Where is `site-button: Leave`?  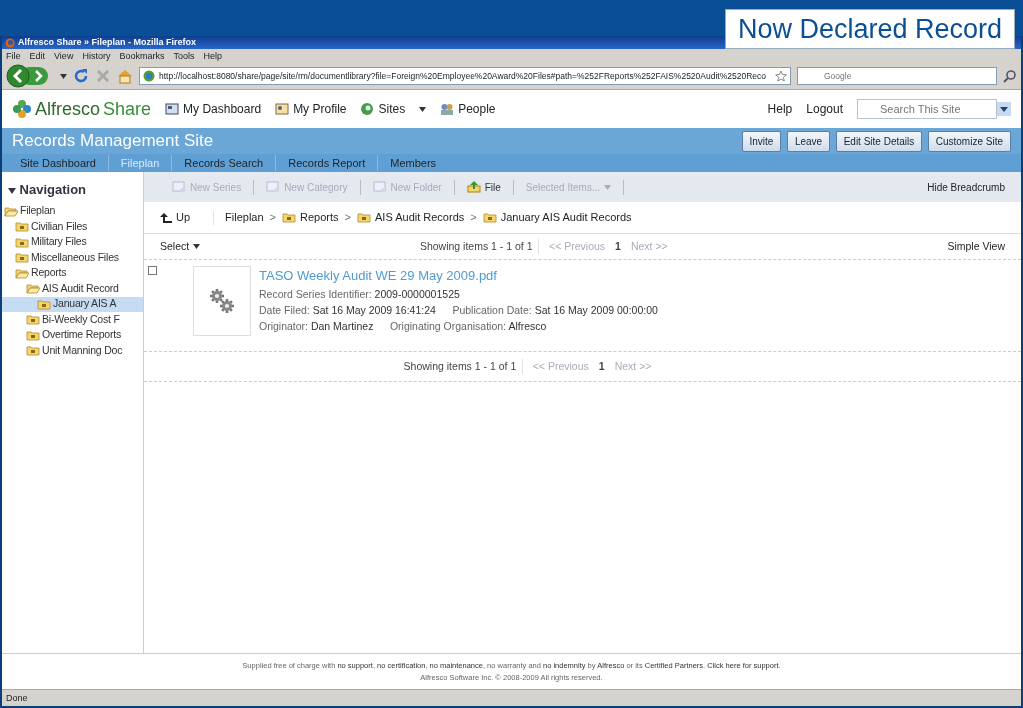
site-button: Leave is located at coordinates (808, 141).